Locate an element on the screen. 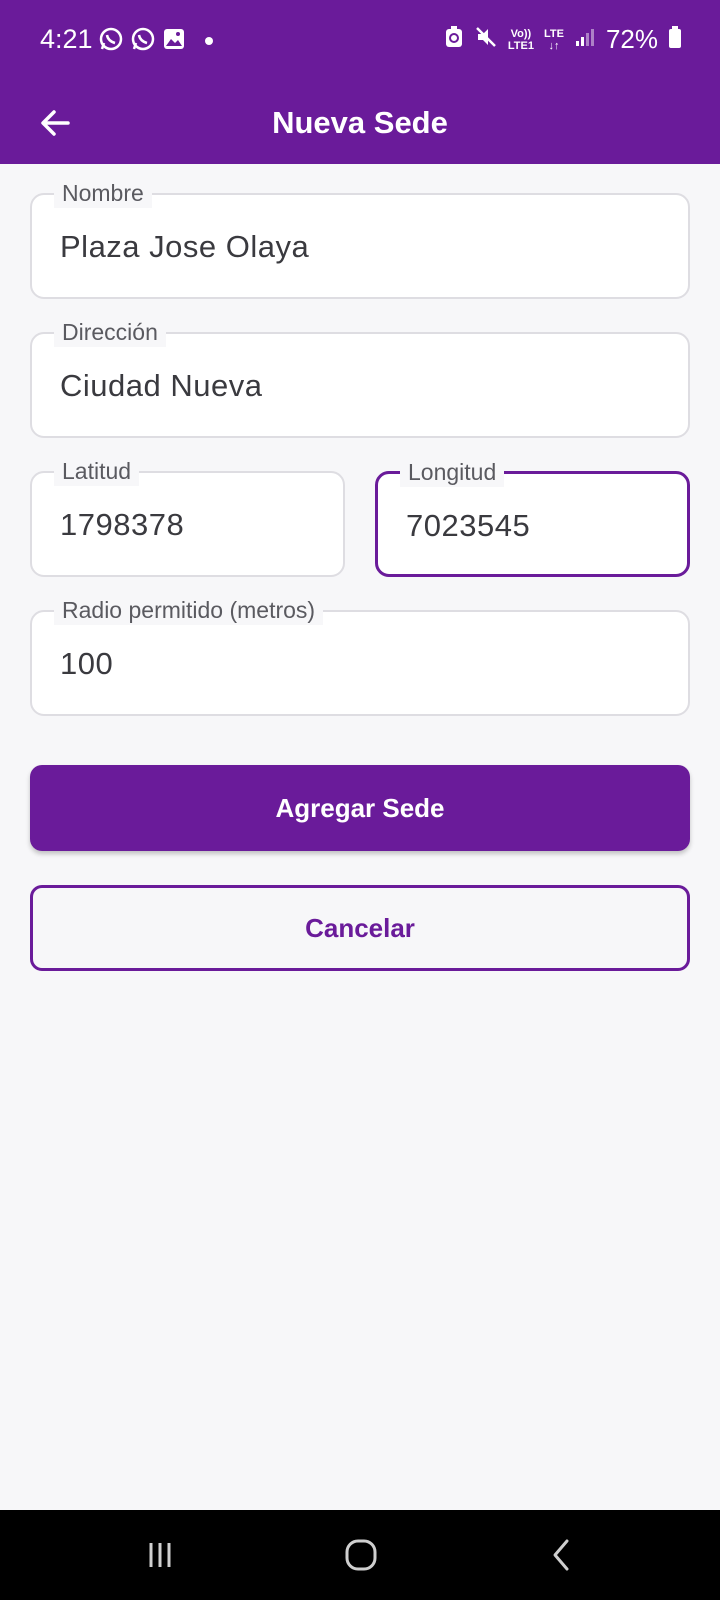 This screenshot has height=1600, width=720. page-title: Nueva Sede is located at coordinates (360, 122).